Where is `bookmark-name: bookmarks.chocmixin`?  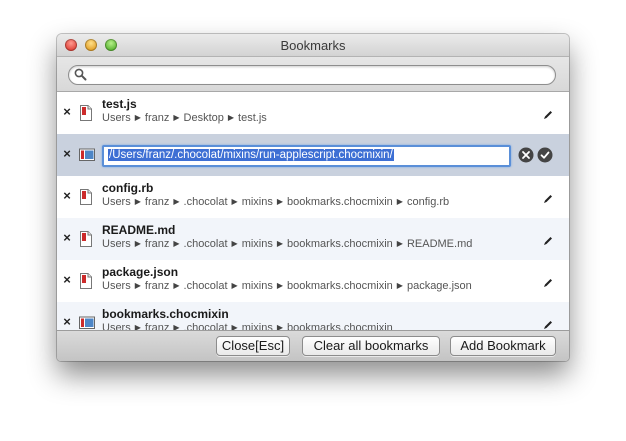 bookmark-name: bookmarks.chocmixin is located at coordinates (165, 314).